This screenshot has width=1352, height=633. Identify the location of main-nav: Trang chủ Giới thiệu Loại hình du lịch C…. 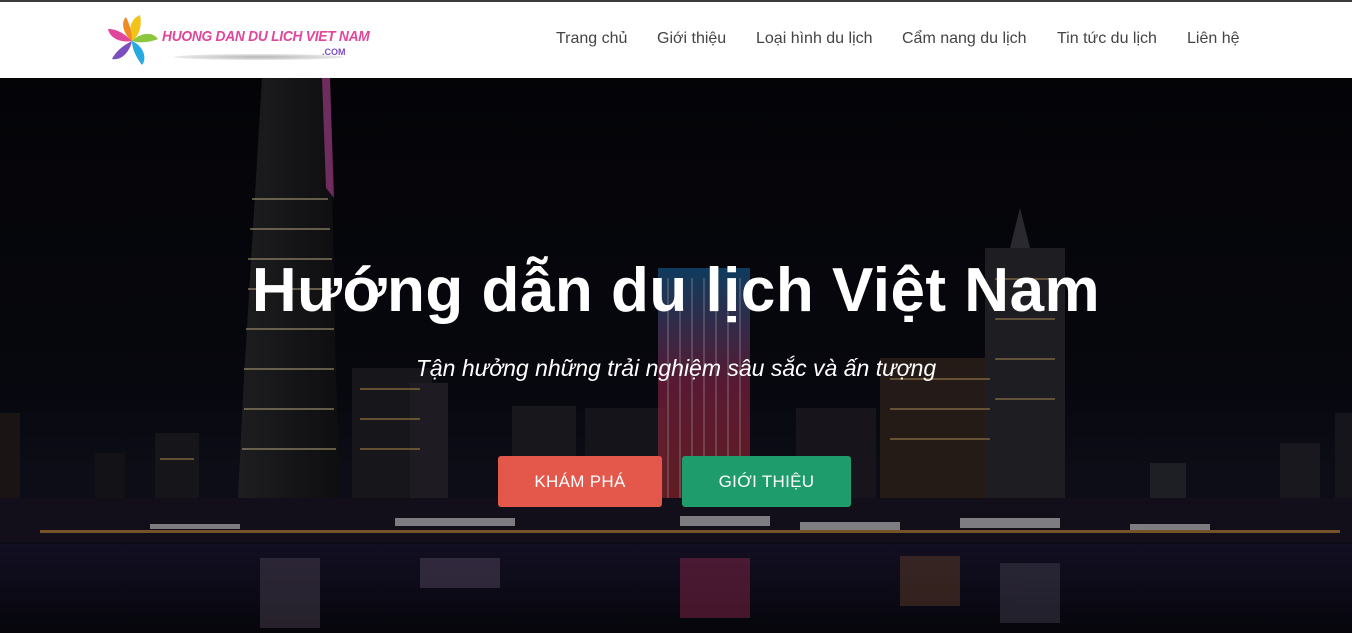
(676, 40).